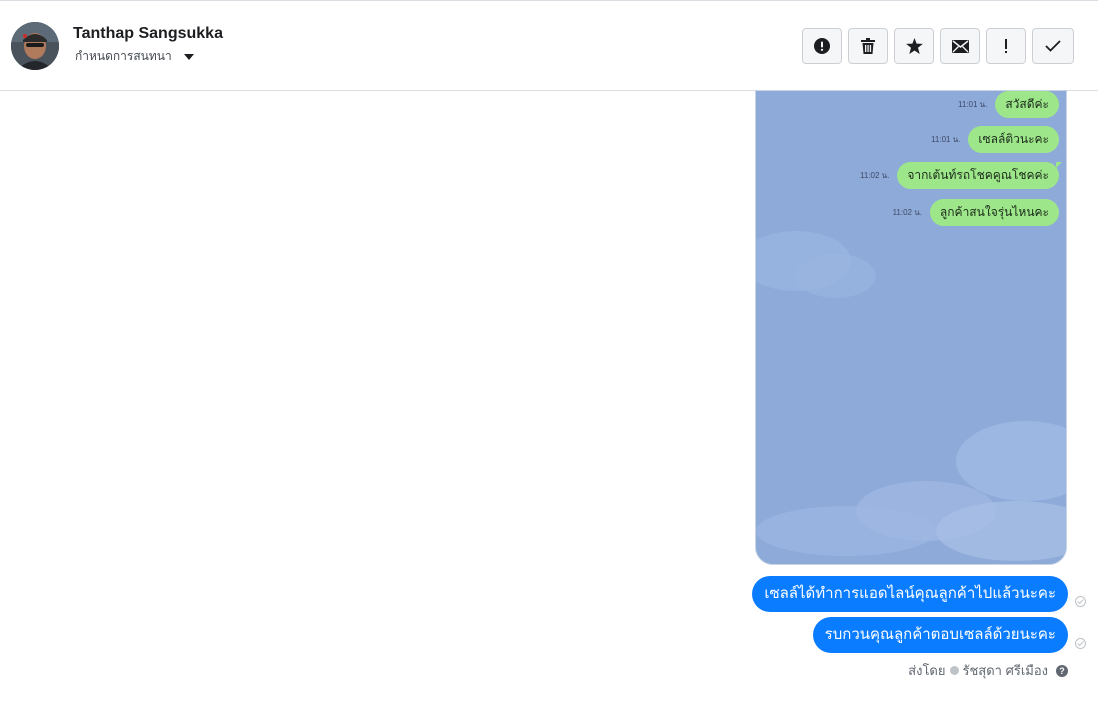 Image resolution: width=1098 pixels, height=710 pixels. What do you see at coordinates (148, 34) in the screenshot?
I see `contact-name: Tanthap Sangsukka` at bounding box center [148, 34].